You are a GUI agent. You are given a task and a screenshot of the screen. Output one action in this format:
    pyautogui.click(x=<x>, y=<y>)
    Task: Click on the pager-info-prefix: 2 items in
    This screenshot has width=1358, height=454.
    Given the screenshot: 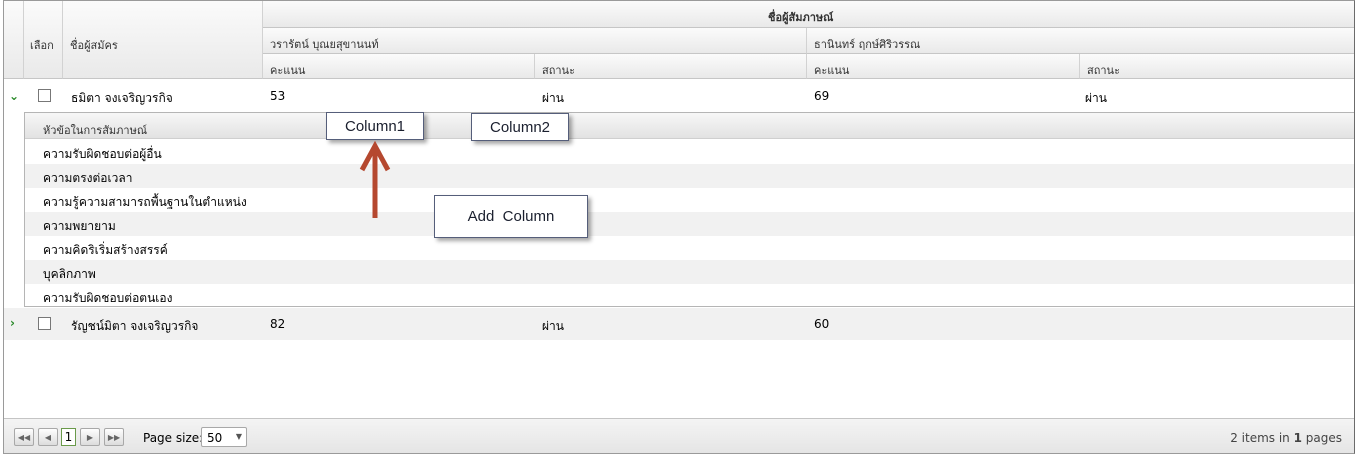 What is the action you would take?
    pyautogui.click(x=1262, y=438)
    